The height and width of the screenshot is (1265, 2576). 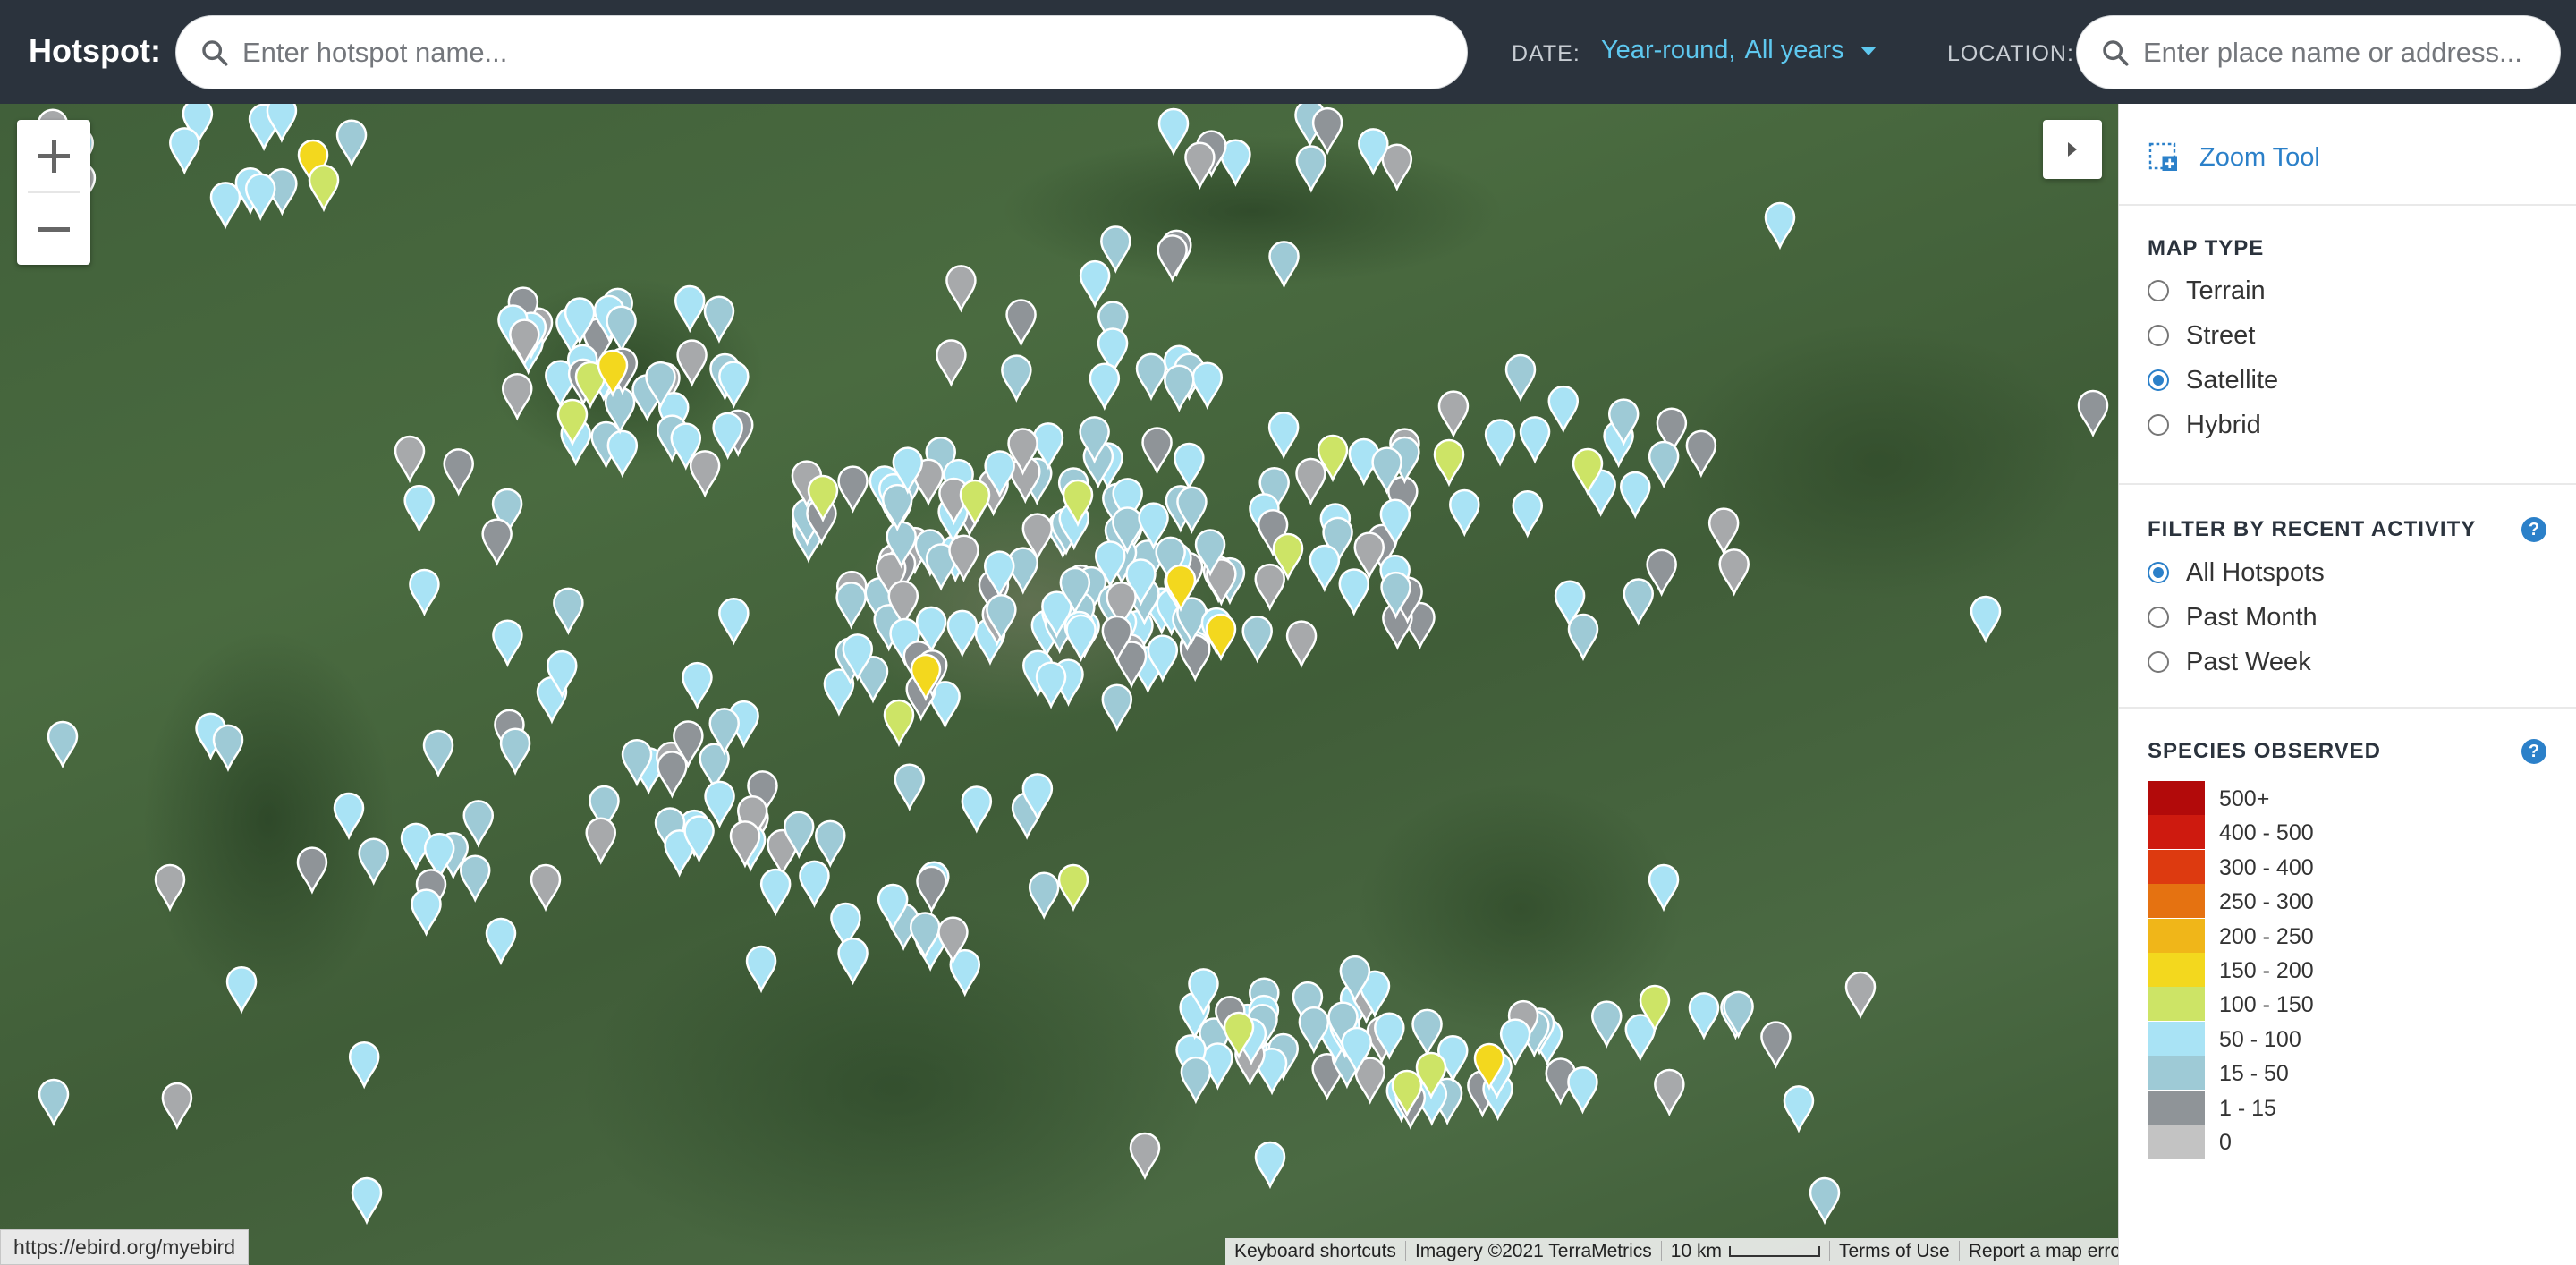 What do you see at coordinates (2072, 149) in the screenshot?
I see `panel-toggle-button` at bounding box center [2072, 149].